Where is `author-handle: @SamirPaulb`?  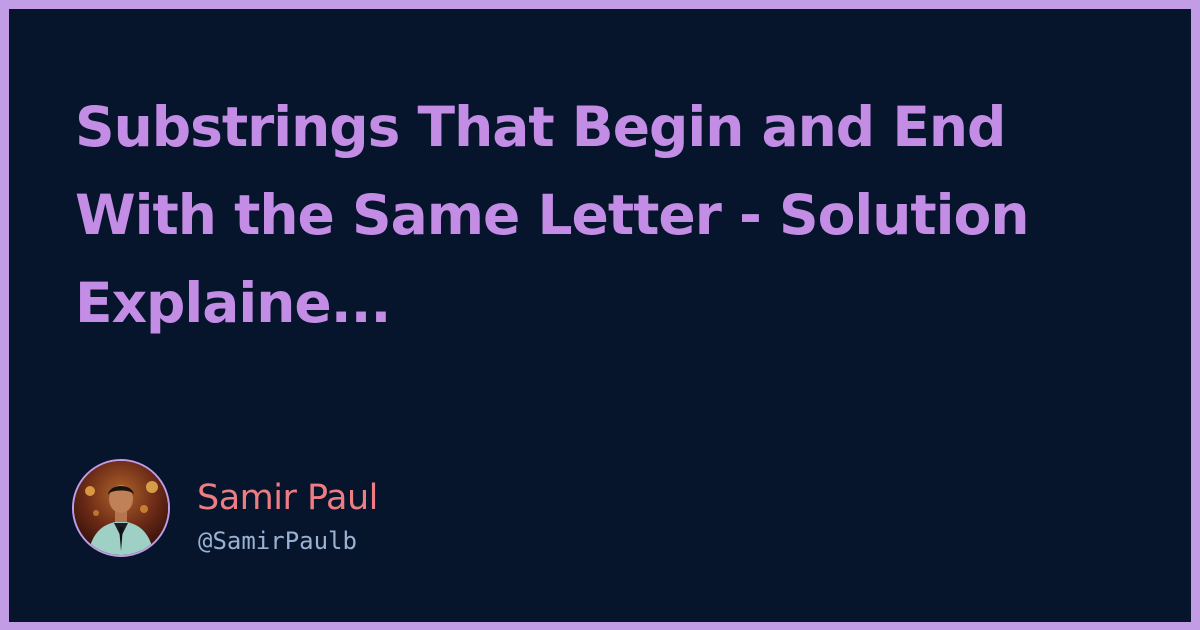
author-handle: @SamirPaulb is located at coordinates (277, 541).